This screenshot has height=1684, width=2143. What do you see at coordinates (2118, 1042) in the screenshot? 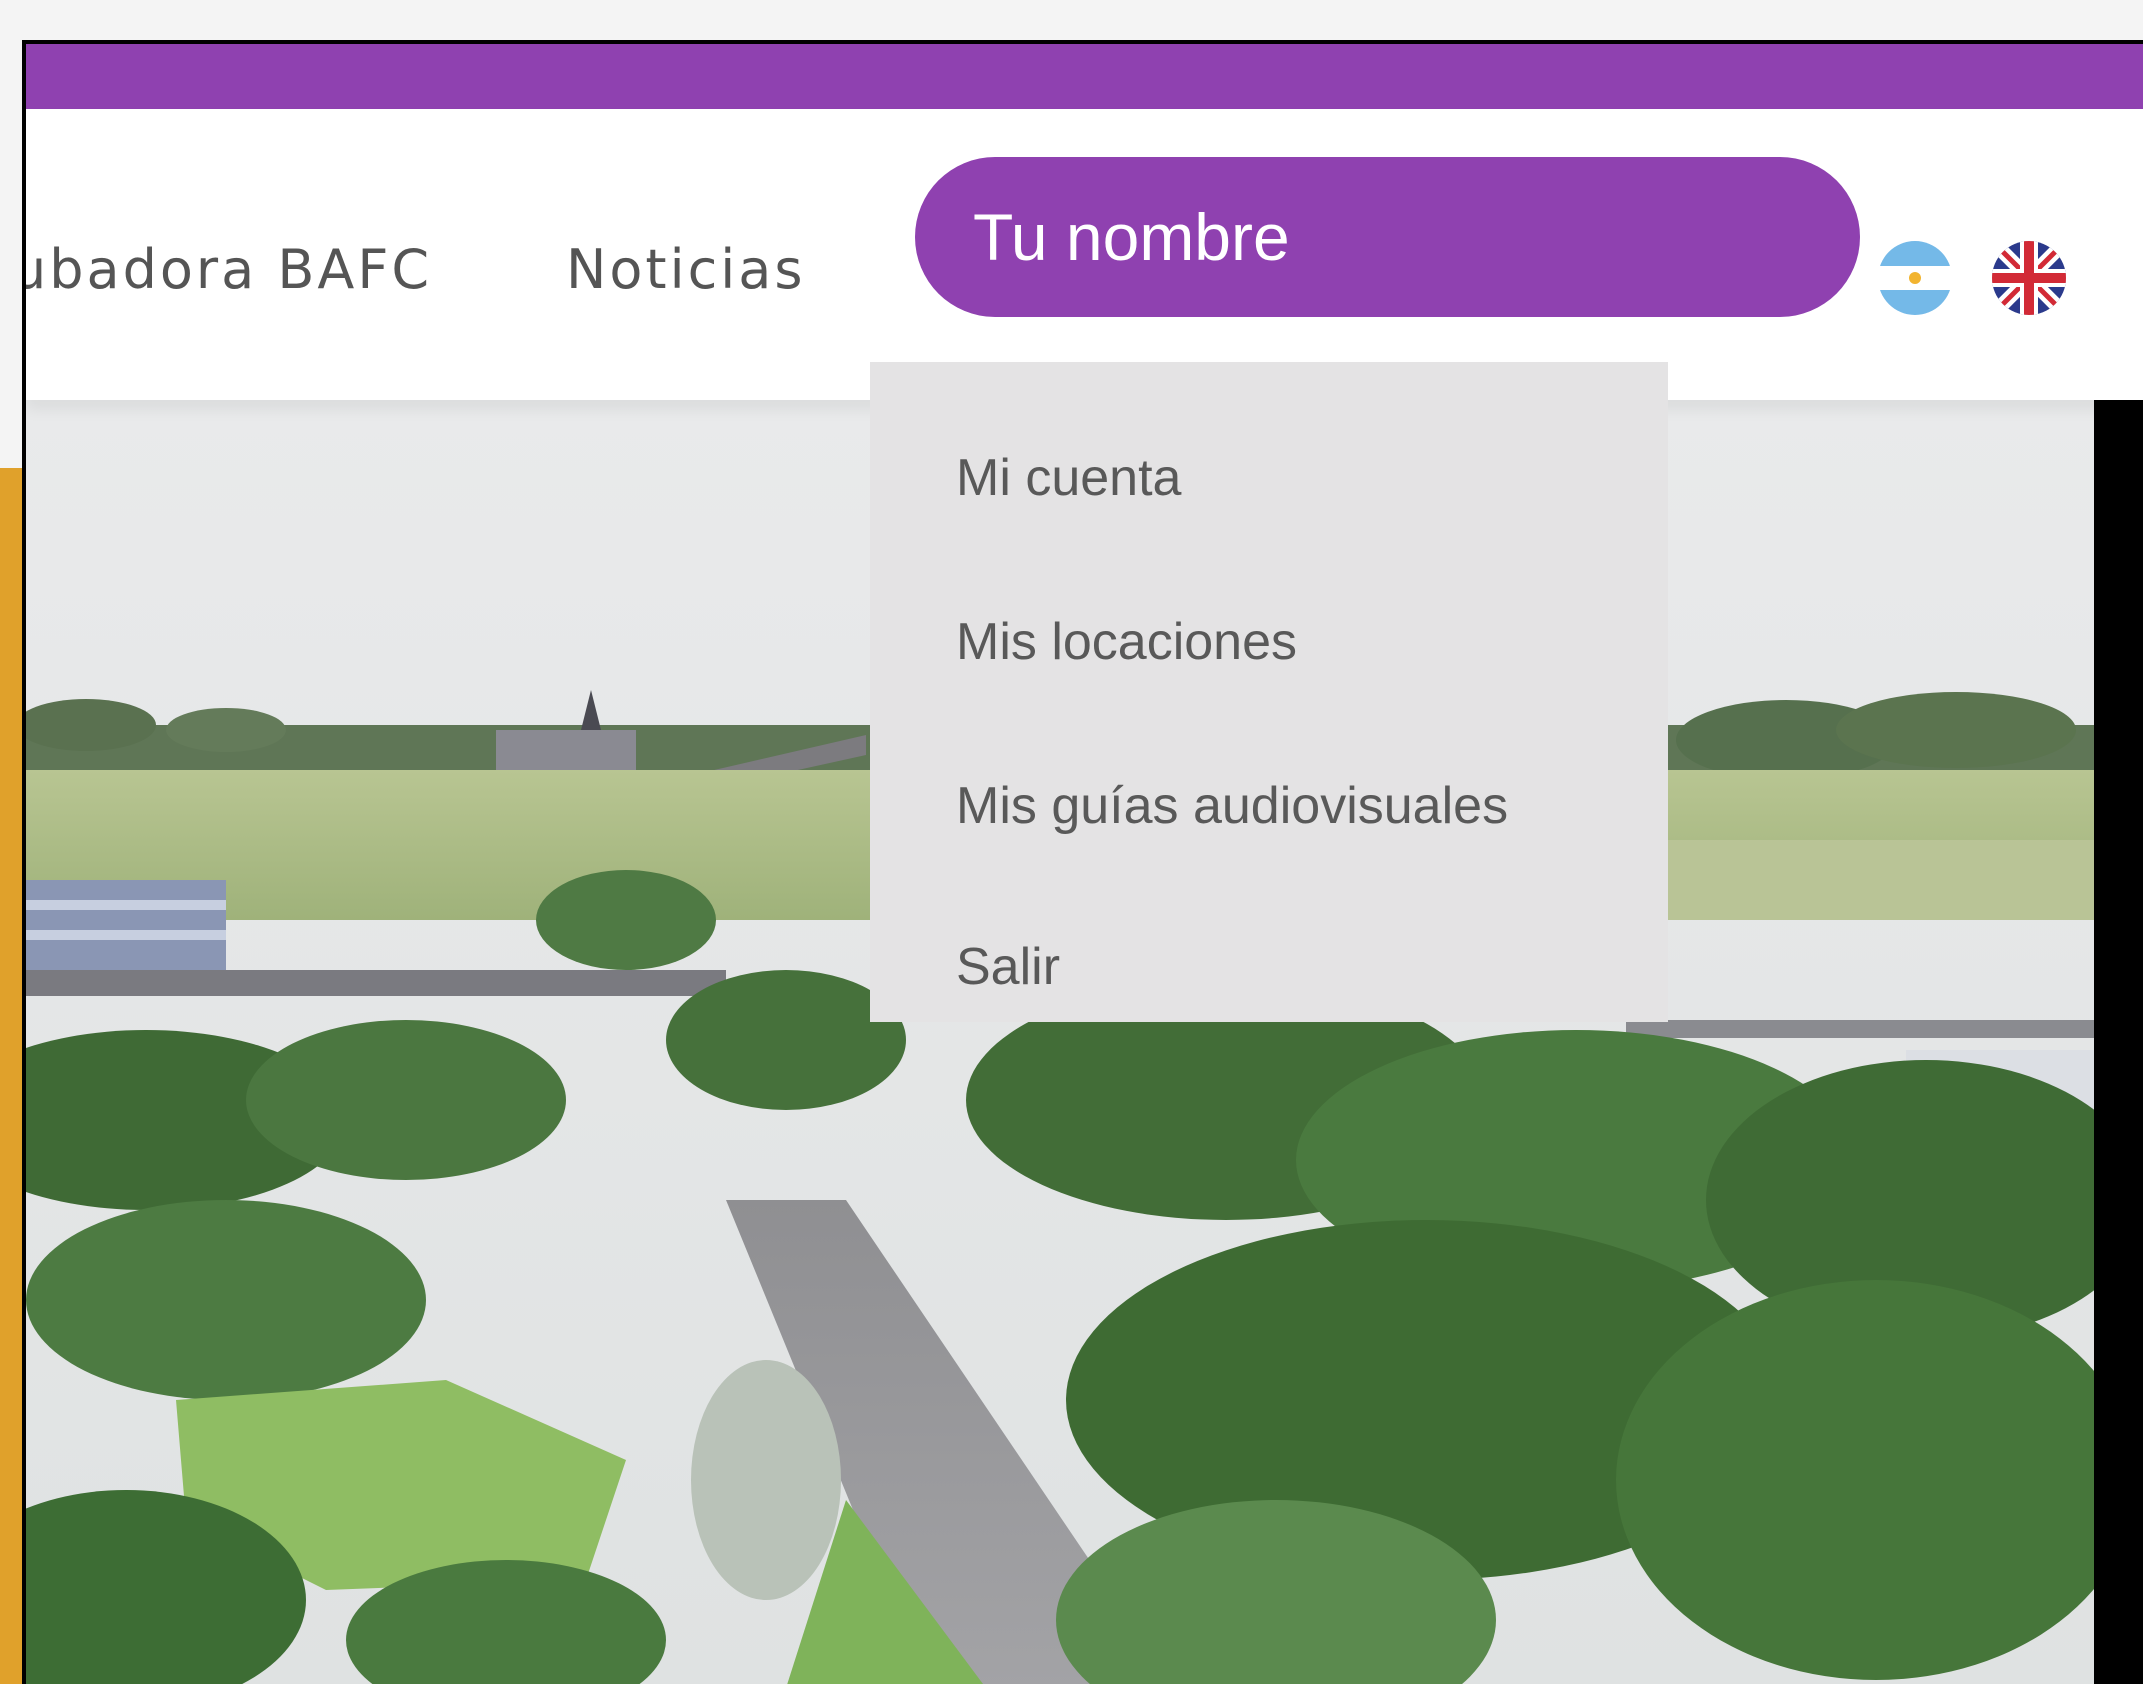
I see `right-edge-black` at bounding box center [2118, 1042].